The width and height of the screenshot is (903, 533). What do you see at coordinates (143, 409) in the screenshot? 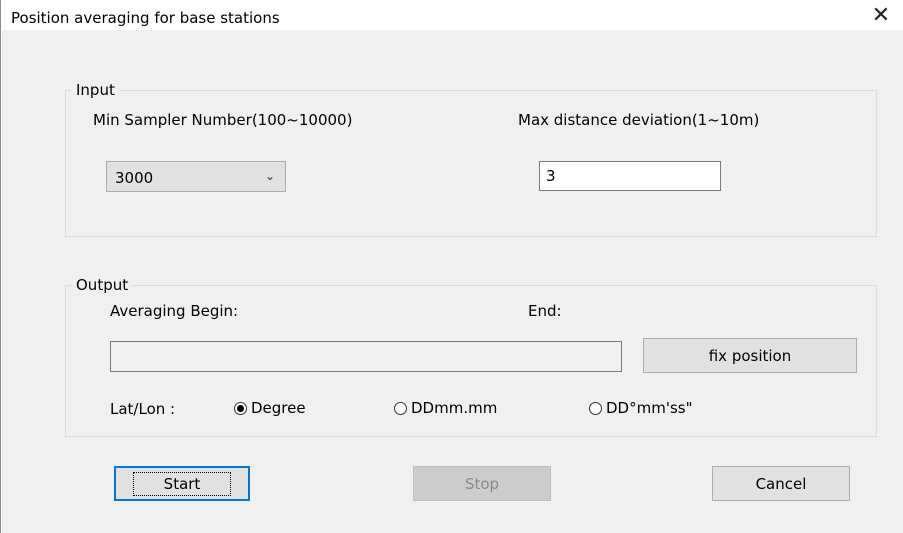
I see `latlon-label: Lat/Lon :` at bounding box center [143, 409].